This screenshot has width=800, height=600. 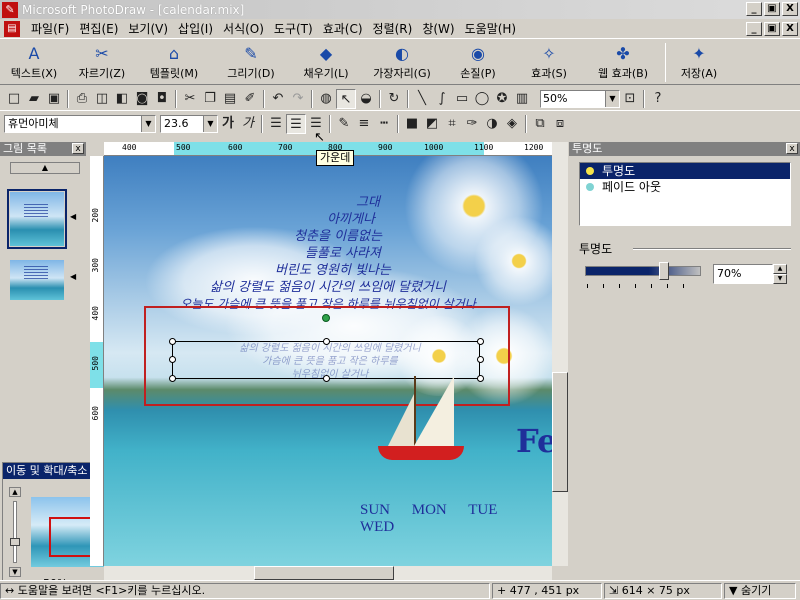 I want to click on chevron-left-icon: ◀, so click(x=73, y=216).